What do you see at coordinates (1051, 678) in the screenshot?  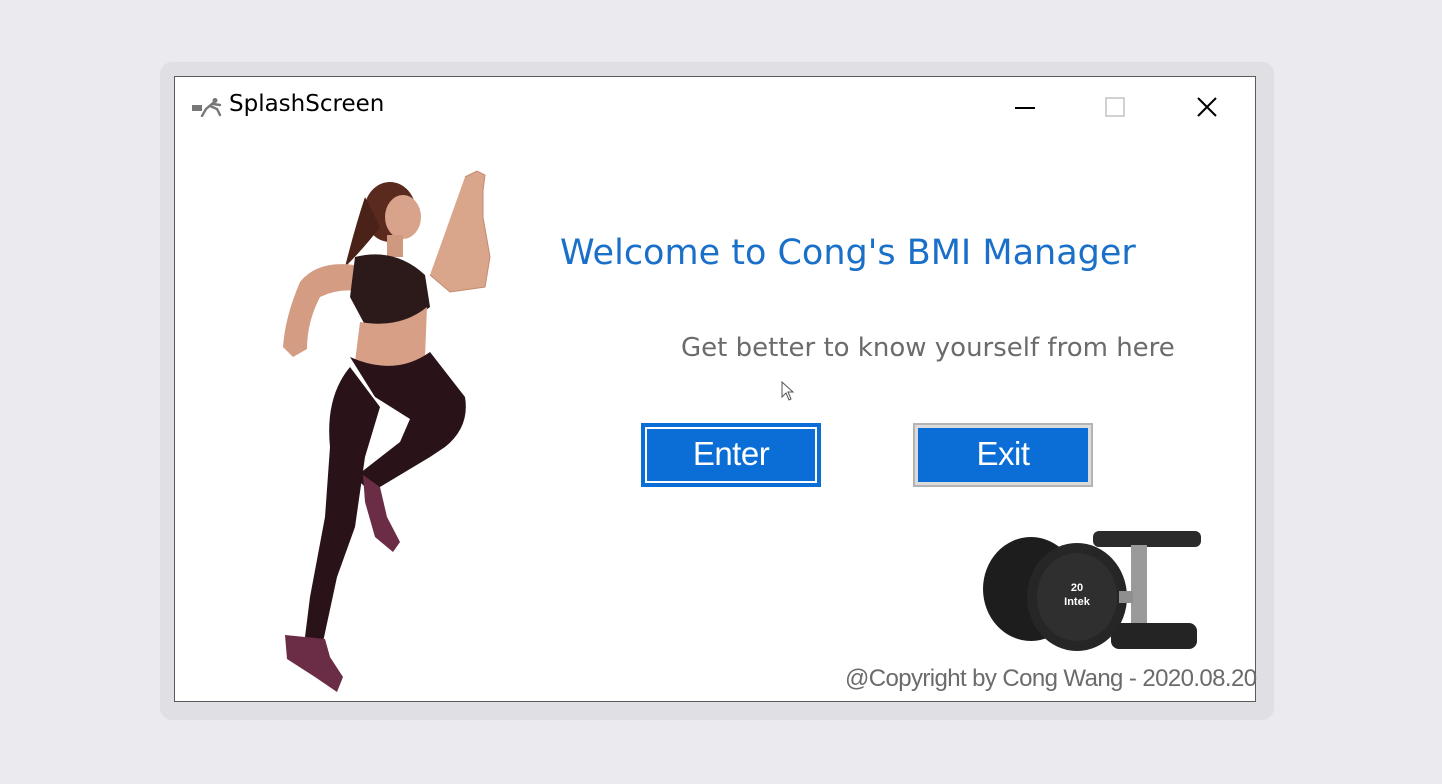 I see `copyright-text: @Copyright by Cong Wang - 2020.08.20` at bounding box center [1051, 678].